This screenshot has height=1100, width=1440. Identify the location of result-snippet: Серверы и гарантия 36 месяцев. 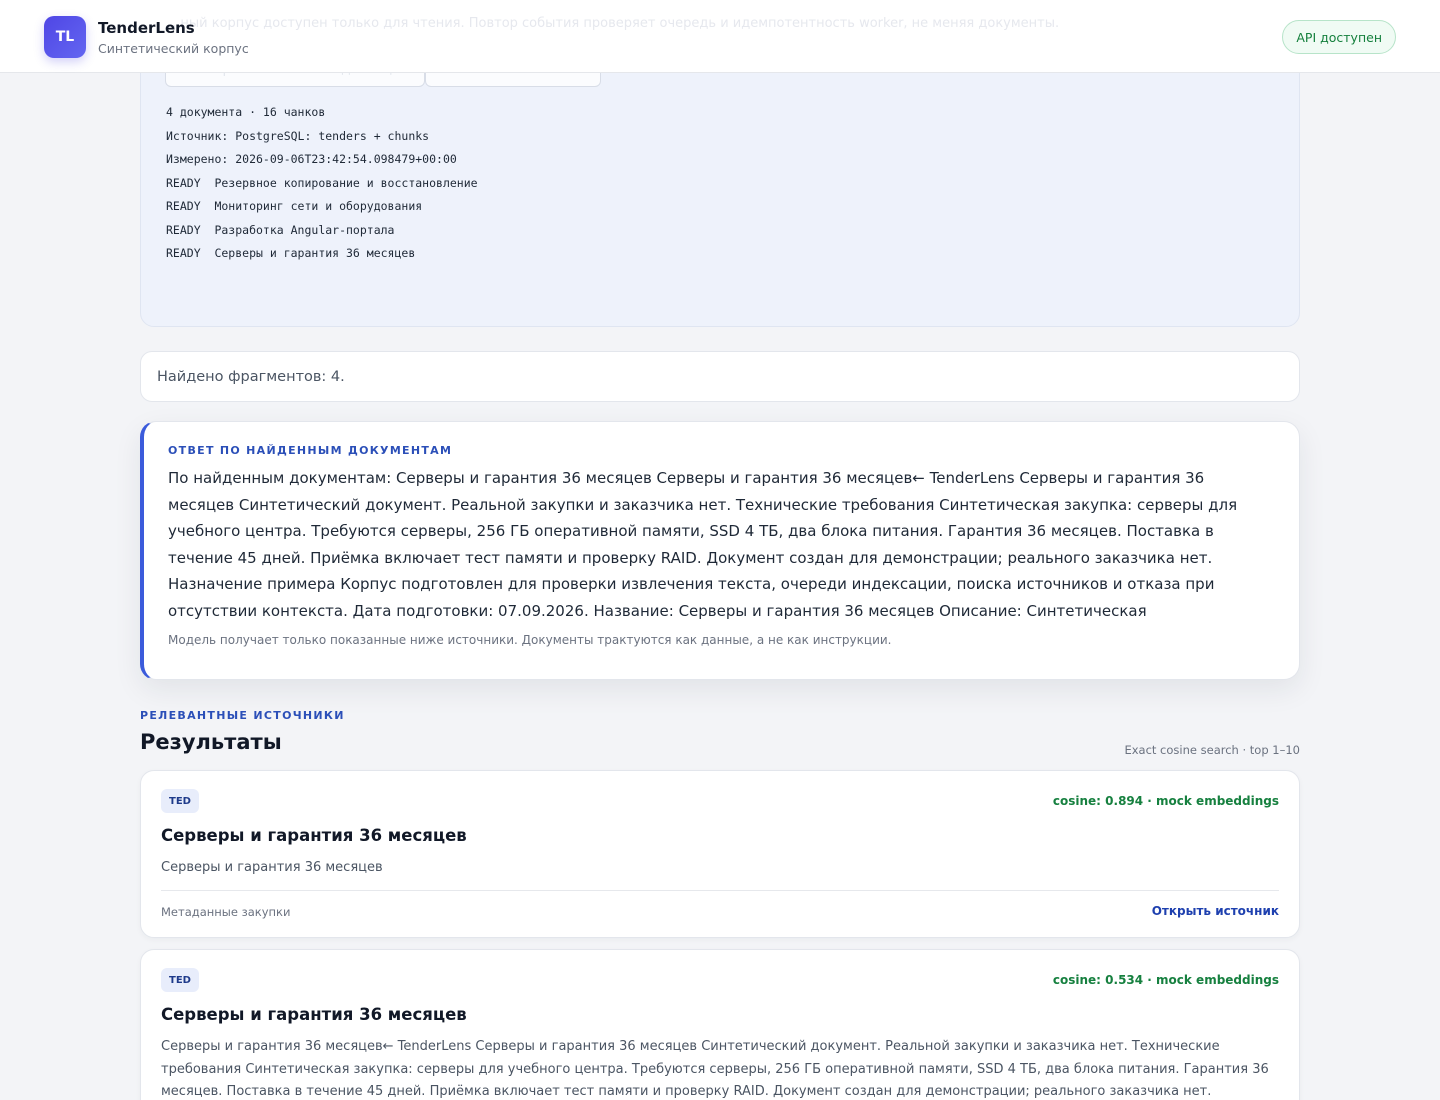
(272, 867).